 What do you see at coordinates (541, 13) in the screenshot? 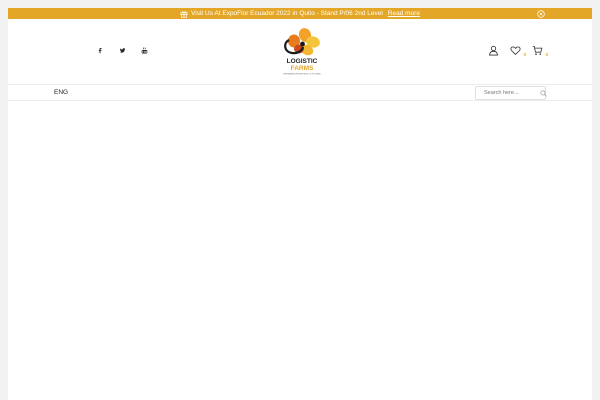
I see `close-icon` at bounding box center [541, 13].